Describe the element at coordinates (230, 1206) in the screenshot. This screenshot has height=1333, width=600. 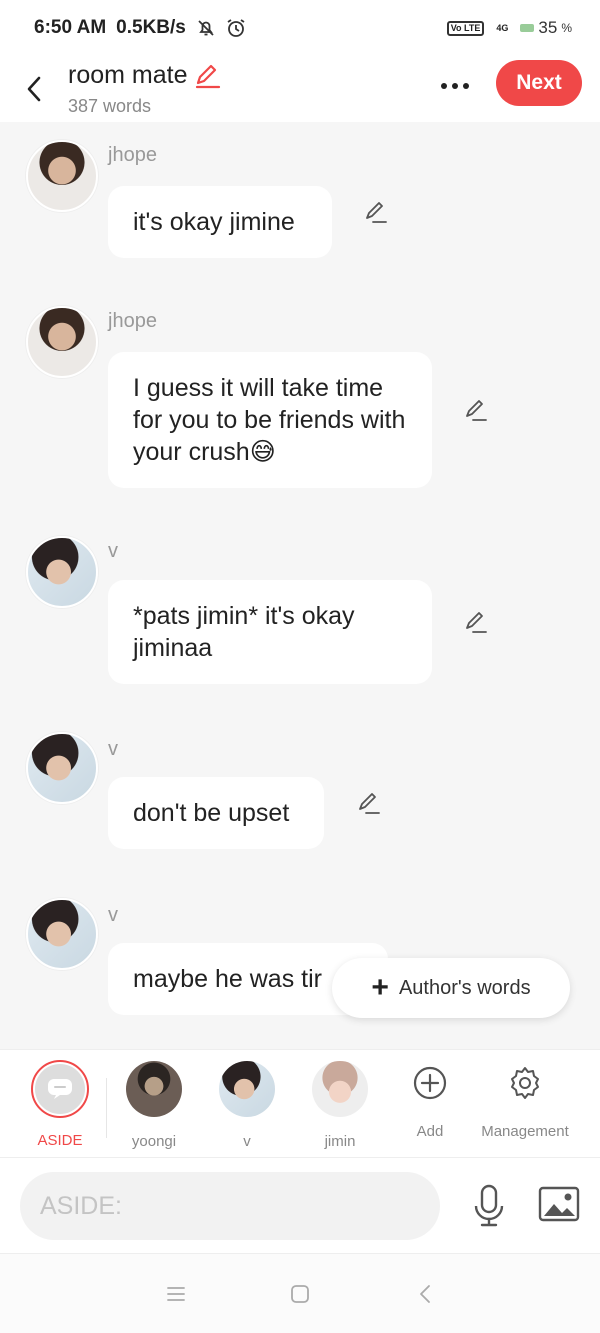
I see `aside-input` at that location.